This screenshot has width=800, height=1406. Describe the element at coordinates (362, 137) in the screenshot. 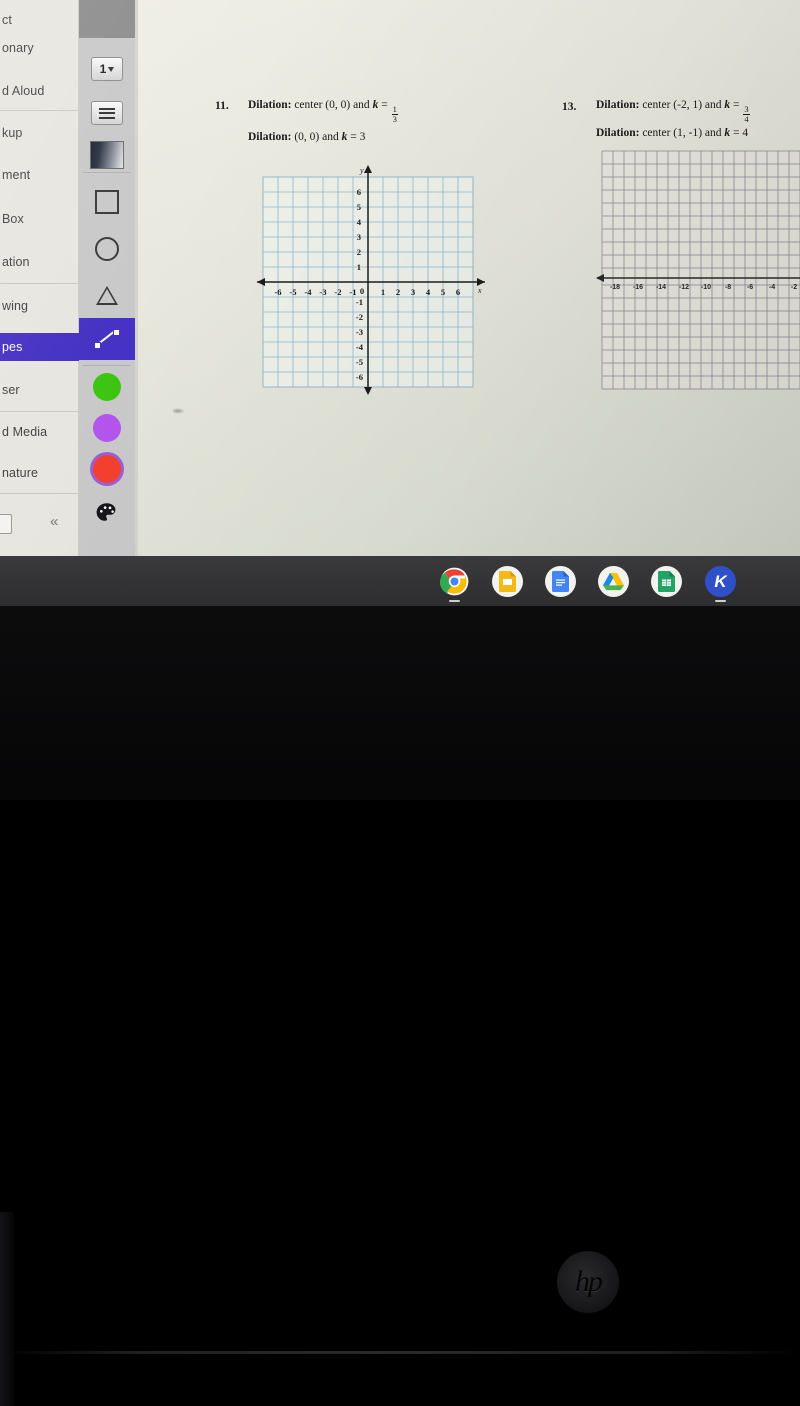

I see `k-value: 3` at that location.